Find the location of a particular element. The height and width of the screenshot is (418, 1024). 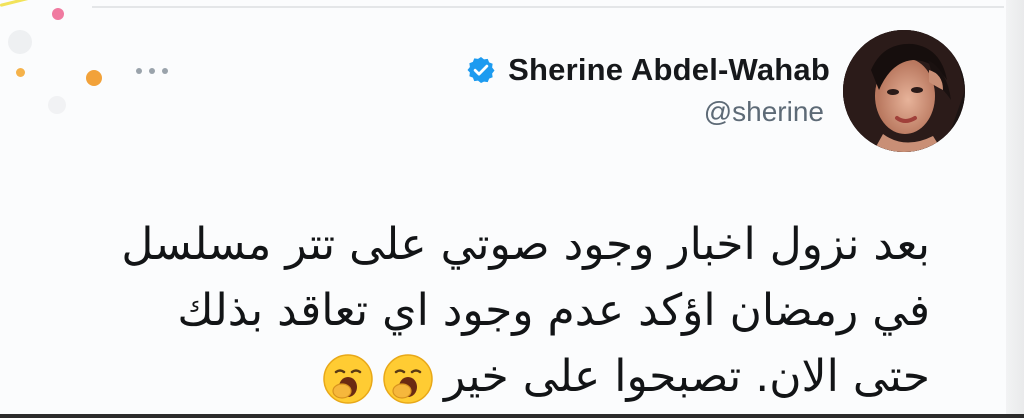

tweet-text-line: بعد نزول اخبار وجود صوتي على تتر مسلسل is located at coordinates (525, 244).